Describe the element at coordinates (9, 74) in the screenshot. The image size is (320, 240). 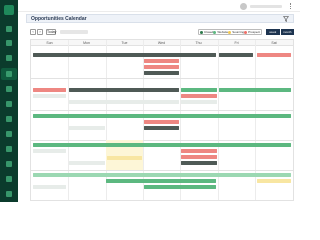
I see `calendar-icon` at that location.